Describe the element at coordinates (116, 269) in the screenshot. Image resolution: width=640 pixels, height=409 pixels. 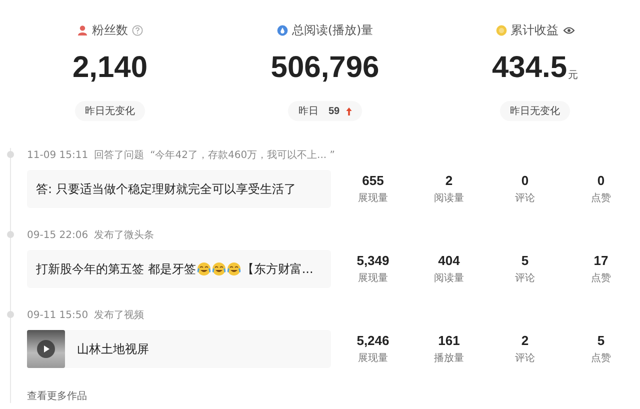
I see `post-title: 打新股今年的第五签 都是牙签` at that location.